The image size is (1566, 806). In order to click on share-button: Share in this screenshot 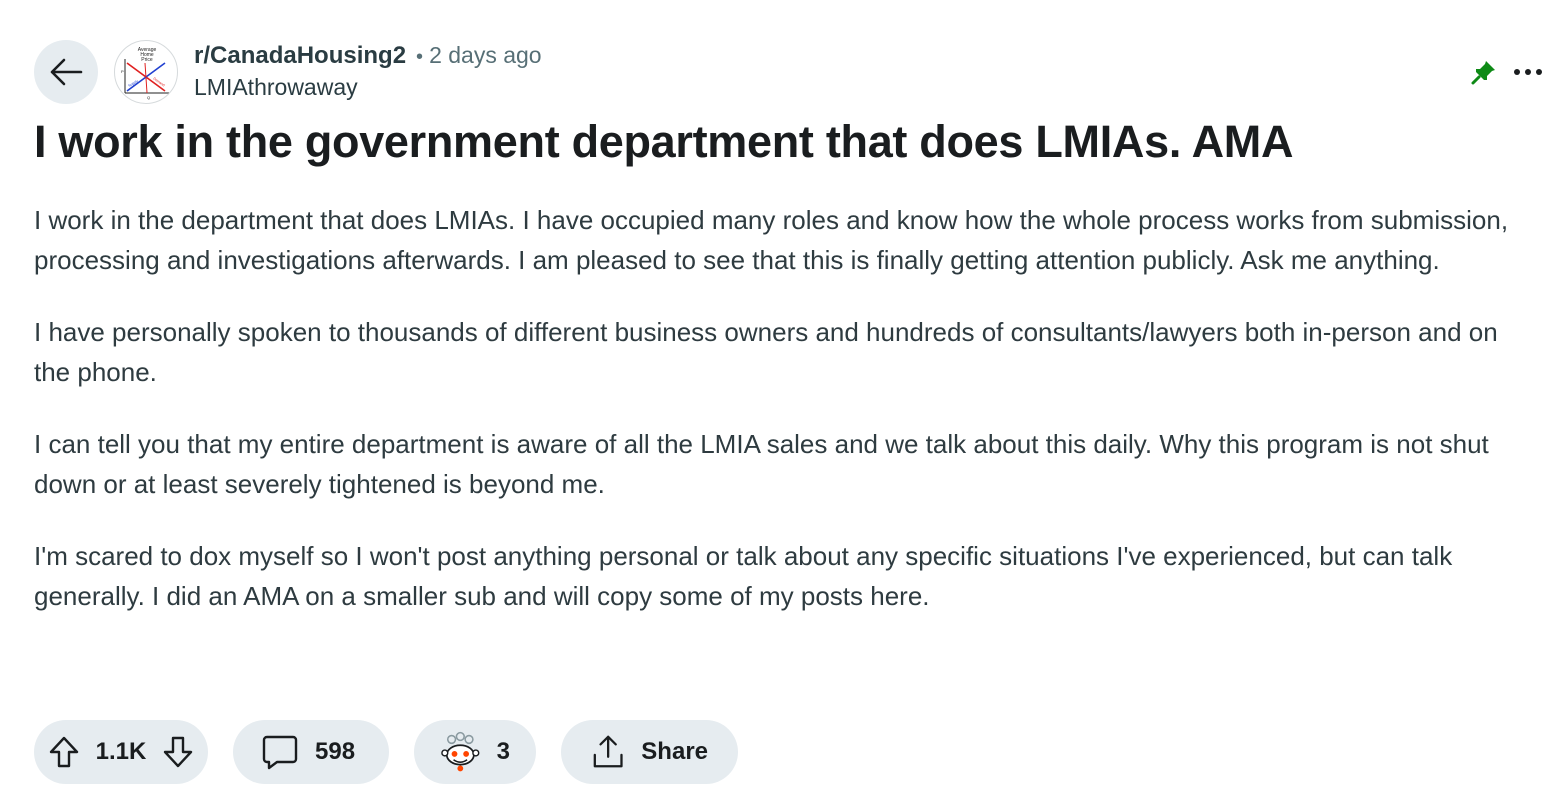, I will do `click(649, 752)`.